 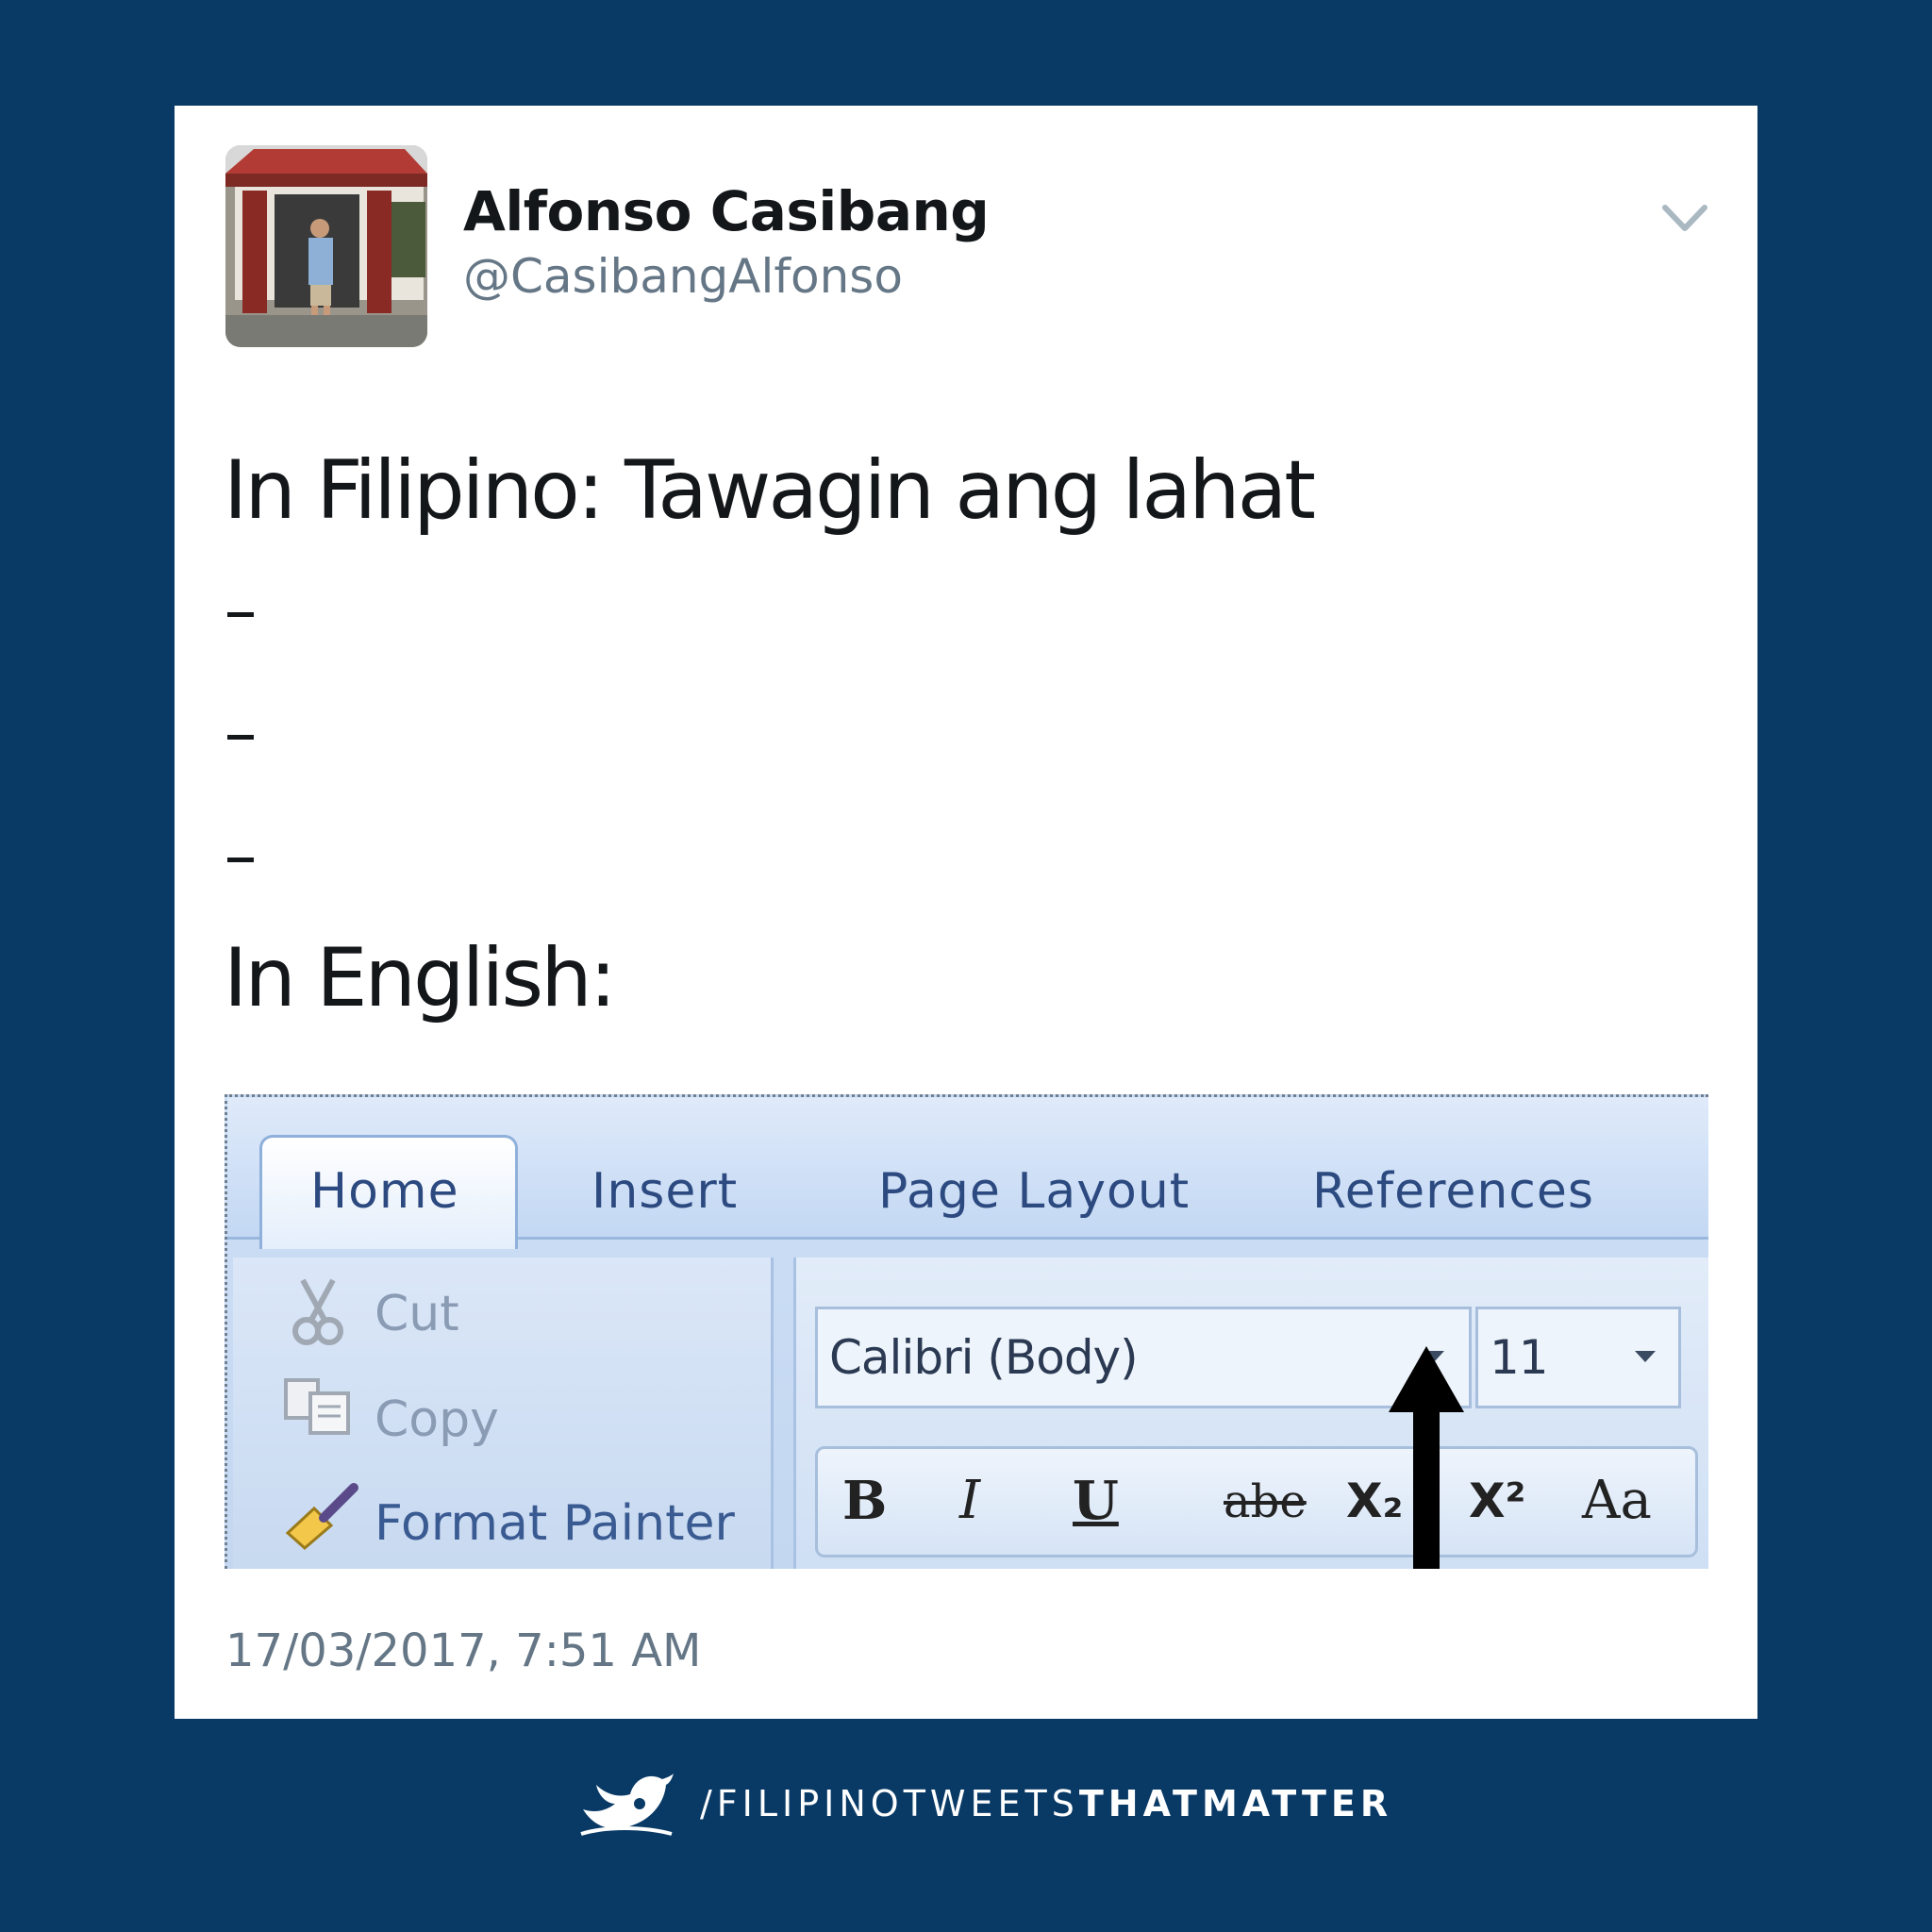 What do you see at coordinates (1645, 1359) in the screenshot?
I see `size-dropdown-arrow-icon` at bounding box center [1645, 1359].